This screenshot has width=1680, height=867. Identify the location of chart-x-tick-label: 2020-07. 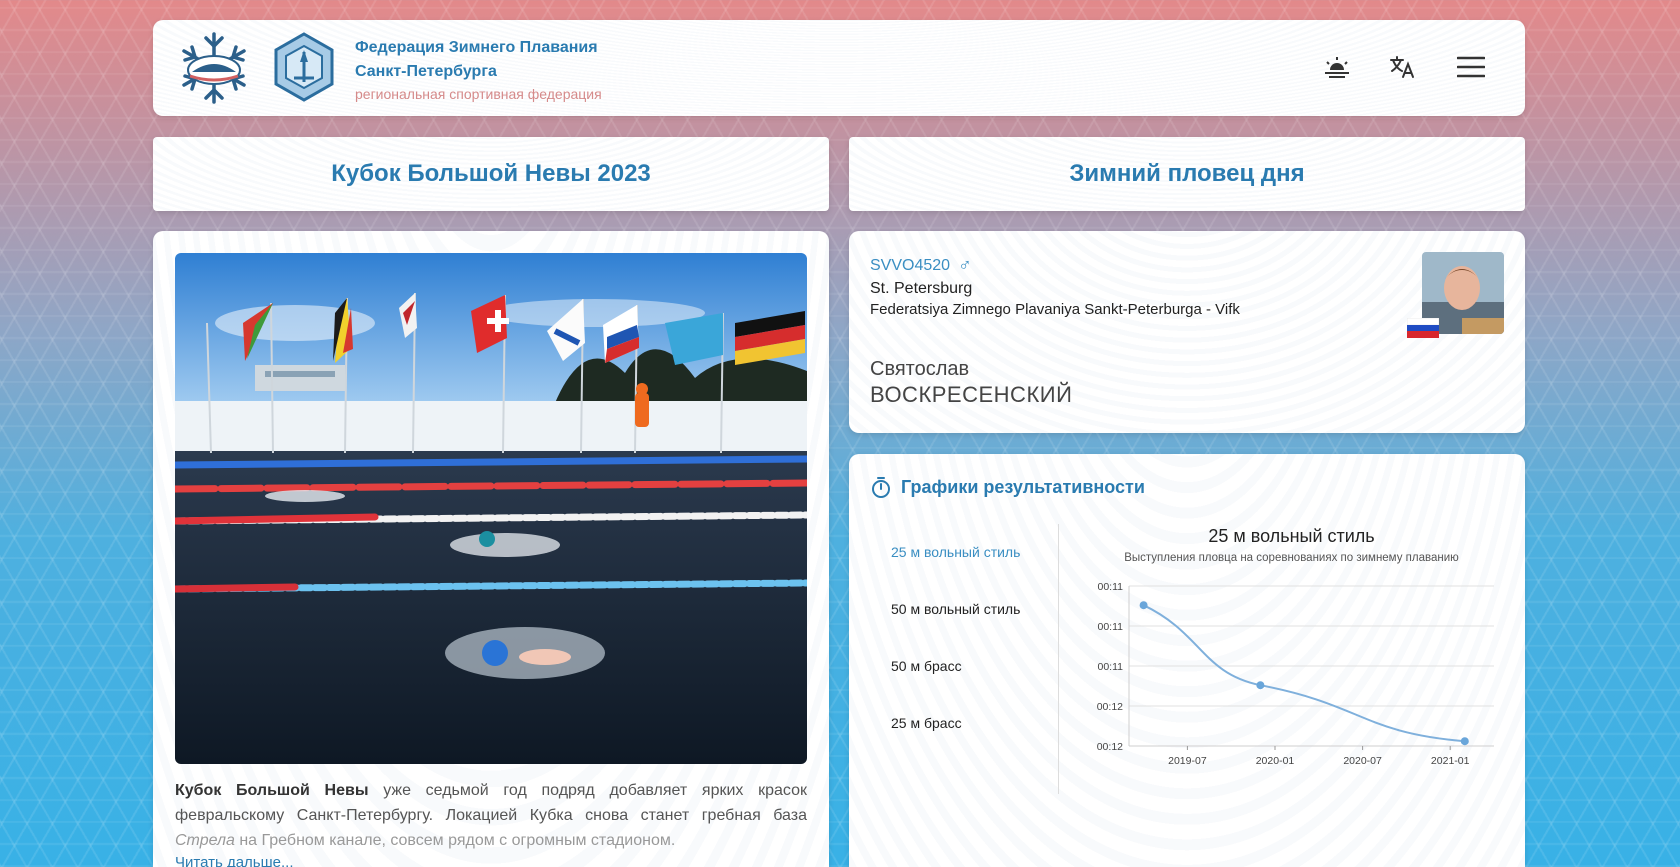
(1362, 761).